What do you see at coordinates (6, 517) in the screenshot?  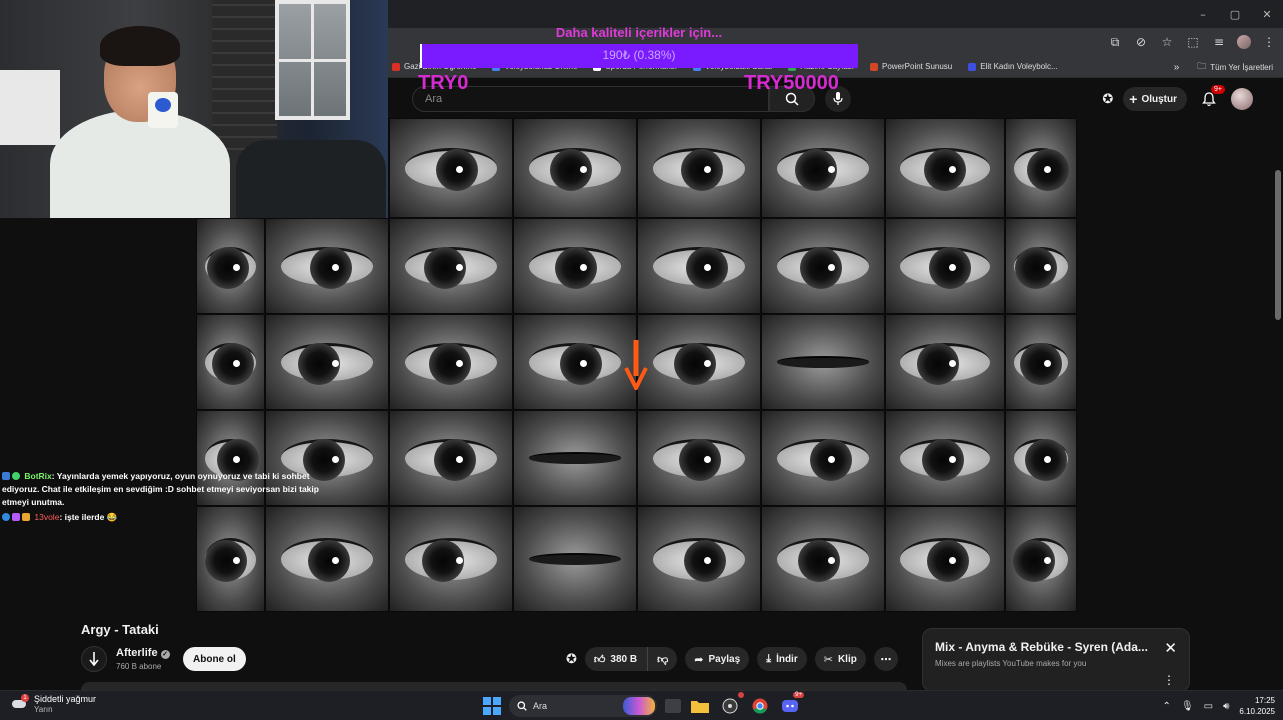 I see `subscriber-badge-icon` at bounding box center [6, 517].